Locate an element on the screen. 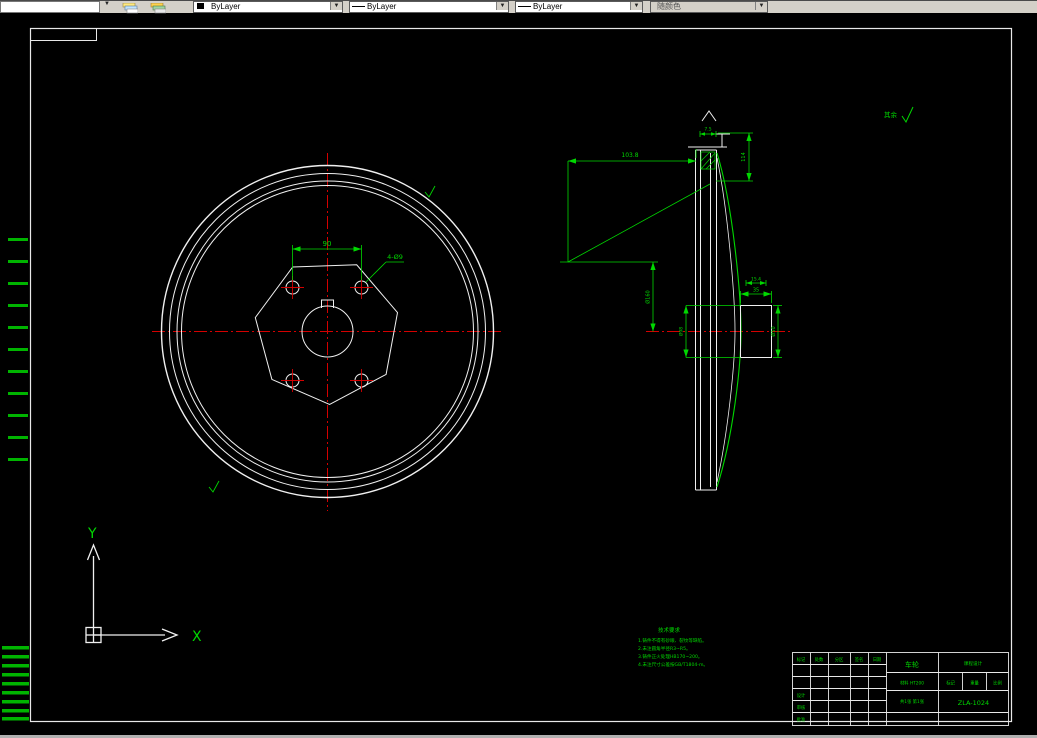  linetype-control-combo: ByLayer ▼ is located at coordinates (429, 7).